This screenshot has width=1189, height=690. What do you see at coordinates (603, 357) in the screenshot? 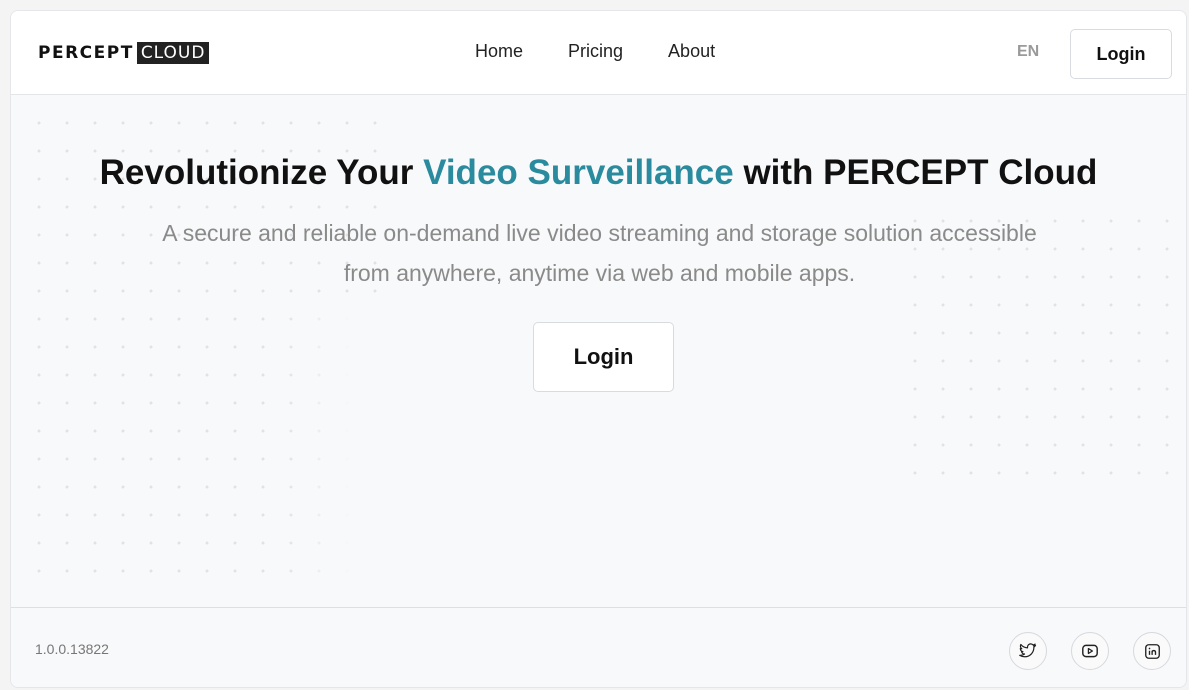
I see `hero-login-button: Login` at bounding box center [603, 357].